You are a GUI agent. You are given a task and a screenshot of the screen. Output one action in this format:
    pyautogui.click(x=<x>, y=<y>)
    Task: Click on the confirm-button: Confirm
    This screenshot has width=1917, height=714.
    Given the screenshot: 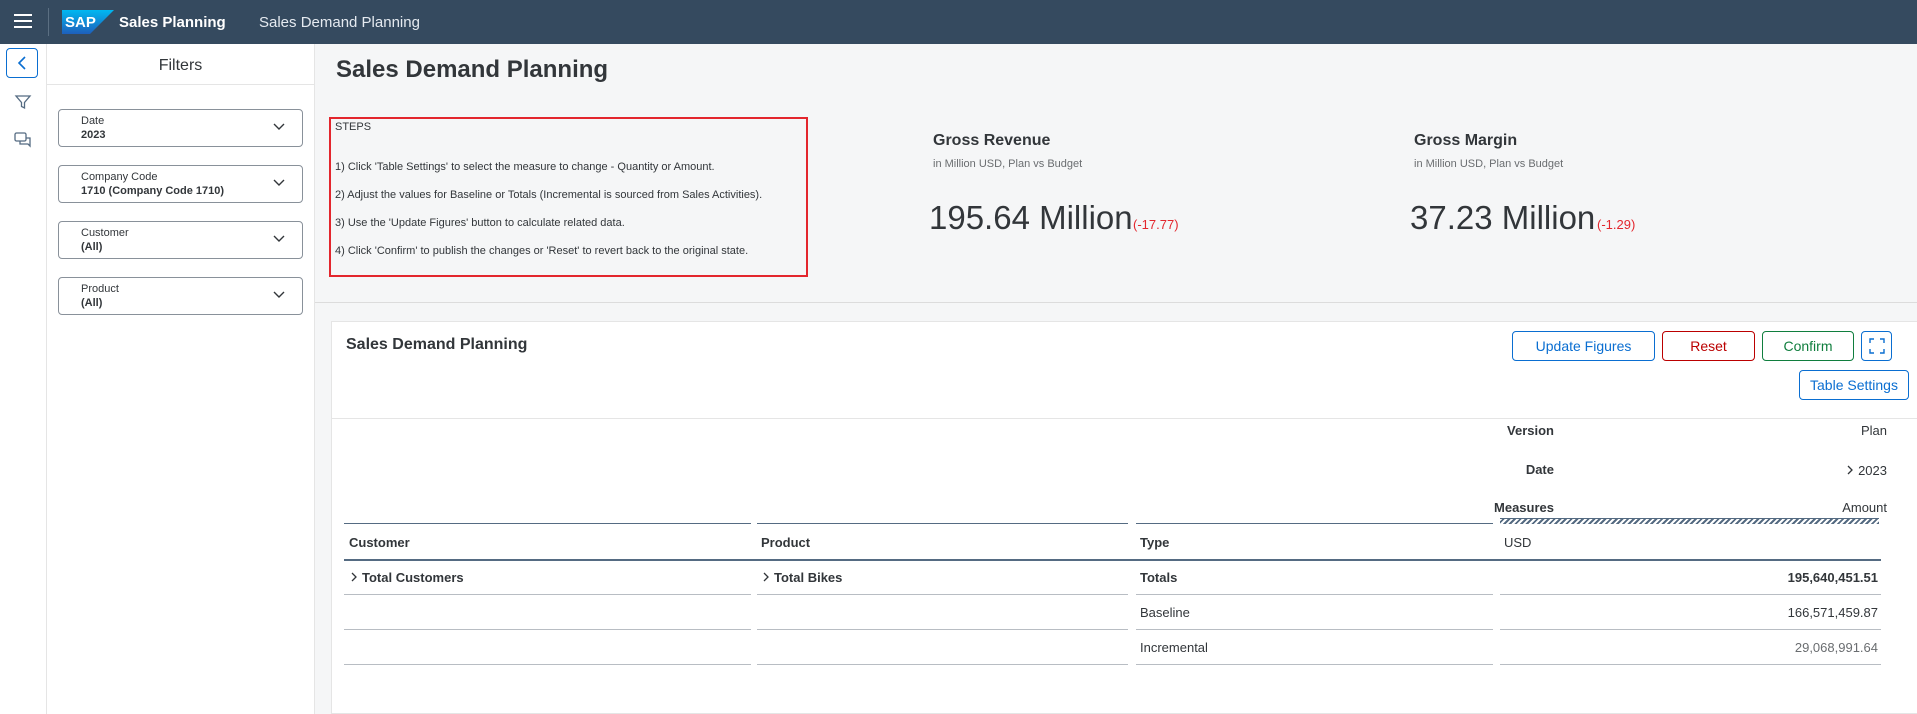 What is the action you would take?
    pyautogui.click(x=1808, y=346)
    